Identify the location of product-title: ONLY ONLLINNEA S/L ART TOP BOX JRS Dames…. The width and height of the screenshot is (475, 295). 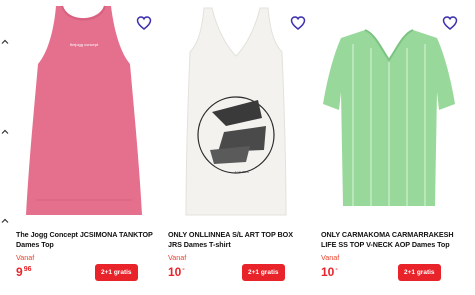
(237, 240).